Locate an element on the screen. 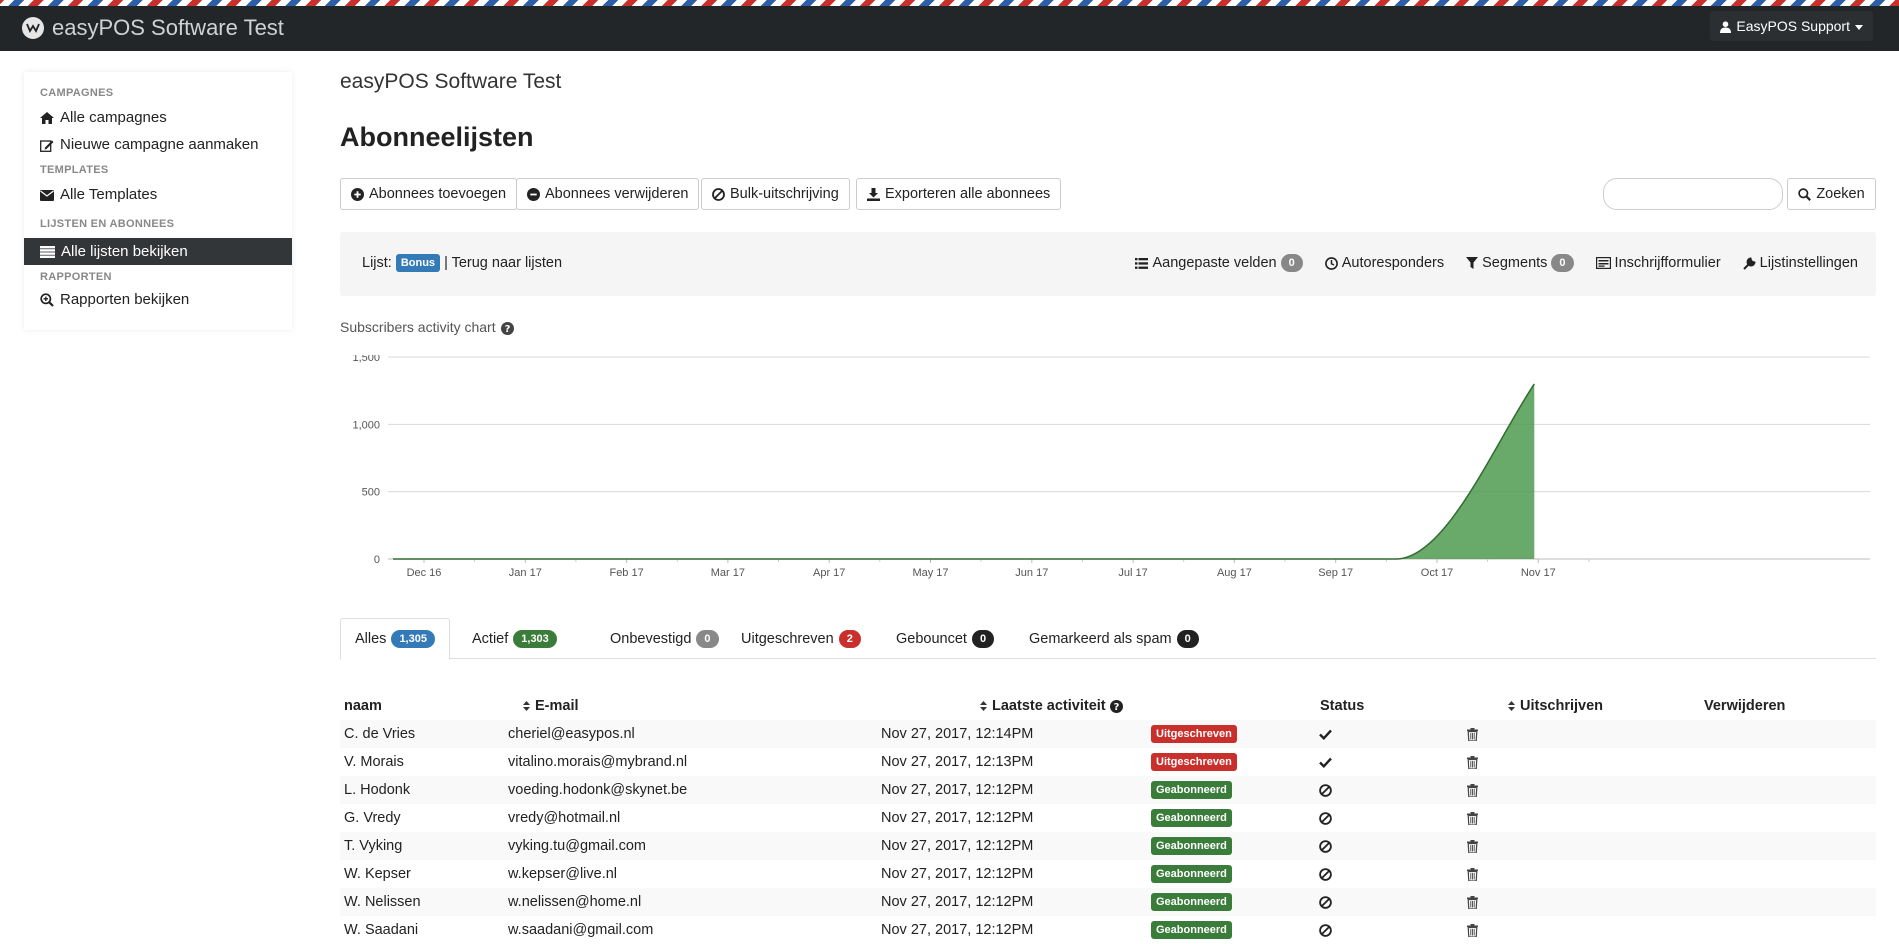 This screenshot has height=944, width=1899. trash-icon is located at coordinates (1472, 790).